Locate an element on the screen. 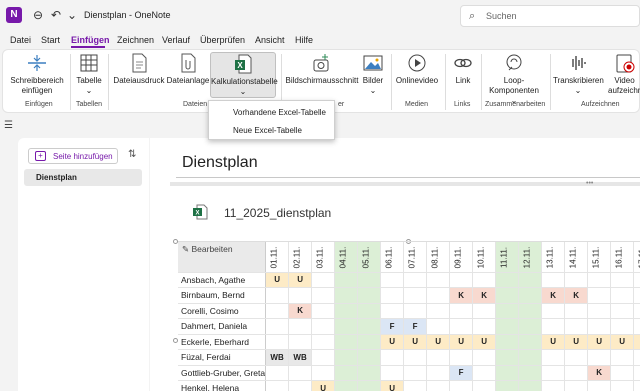 The image size is (640, 391). employee-name-cell: Dahmert, Daniela is located at coordinates (222, 326).